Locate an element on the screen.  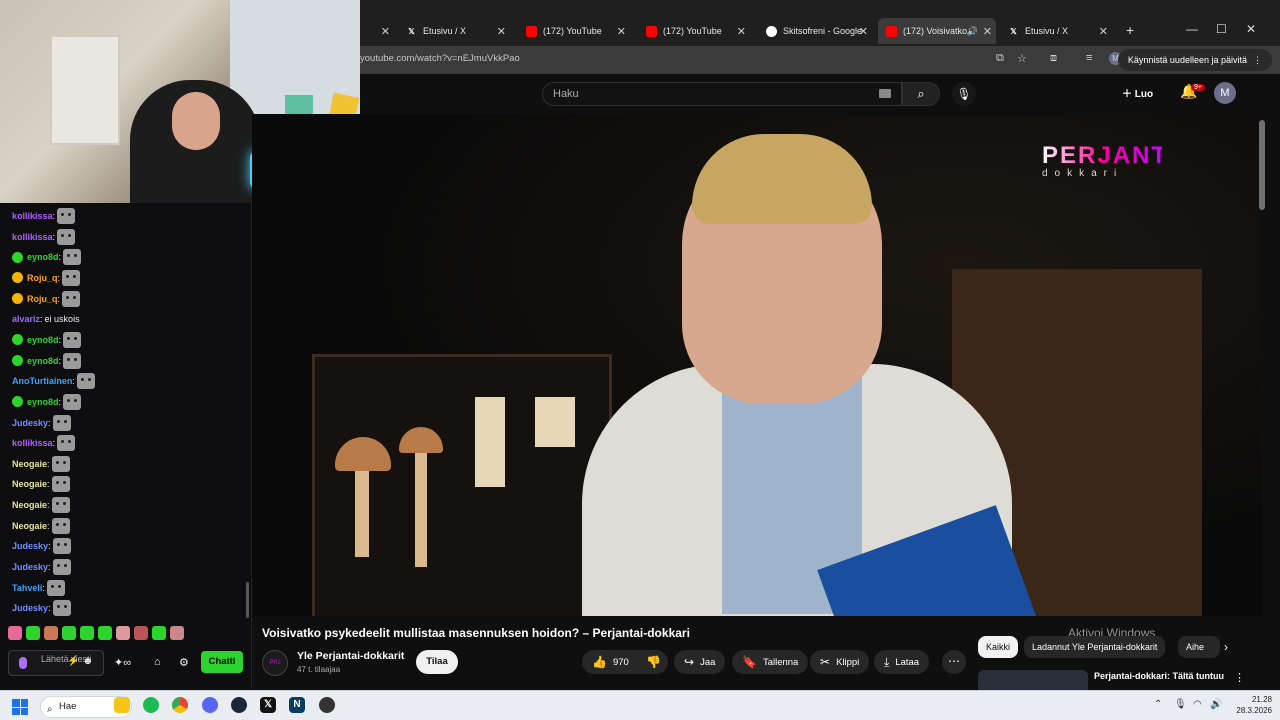
new-tab-button: + is located at coordinates (1130, 30).